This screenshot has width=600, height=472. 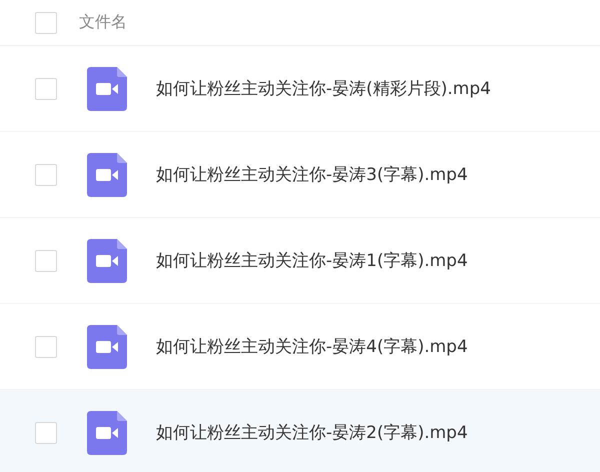 What do you see at coordinates (312, 432) in the screenshot?
I see `file-name: 如何让粉丝主动关注你-晏涛2(字幕).mp4` at bounding box center [312, 432].